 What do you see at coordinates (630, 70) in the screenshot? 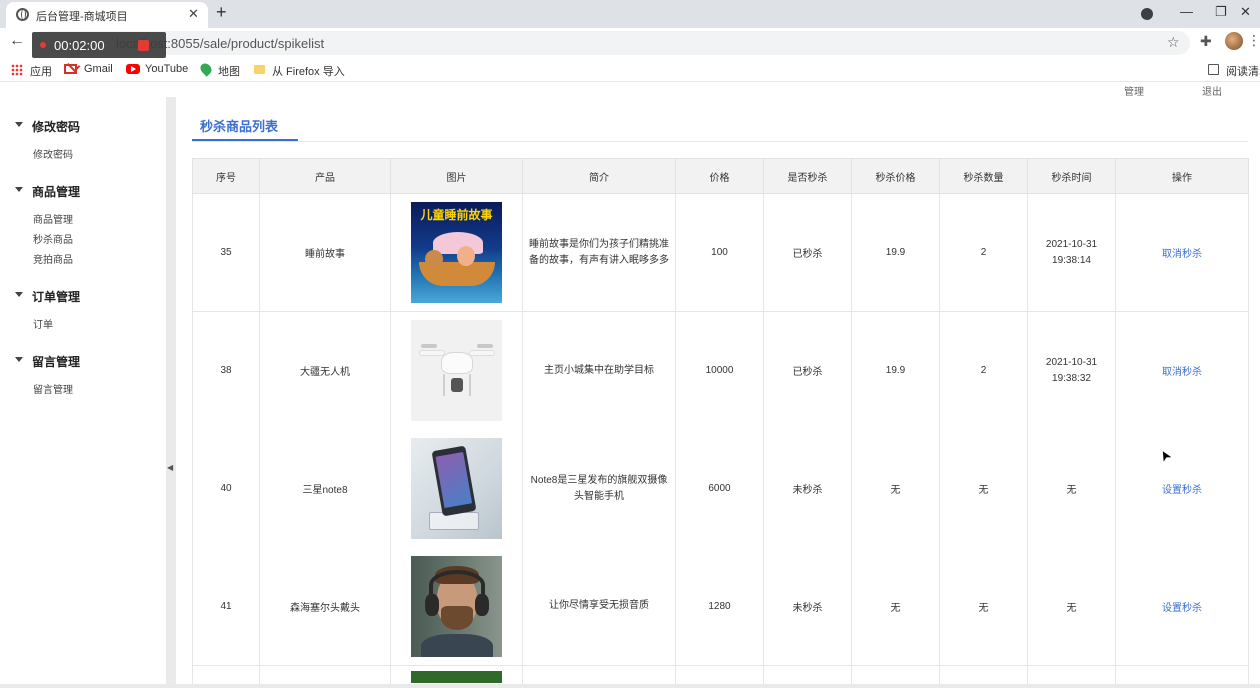
I see `bookmarks-bar: 应用 Gmail YouTube 地图 从 Firefox 导入 阅读清单` at bounding box center [630, 70].